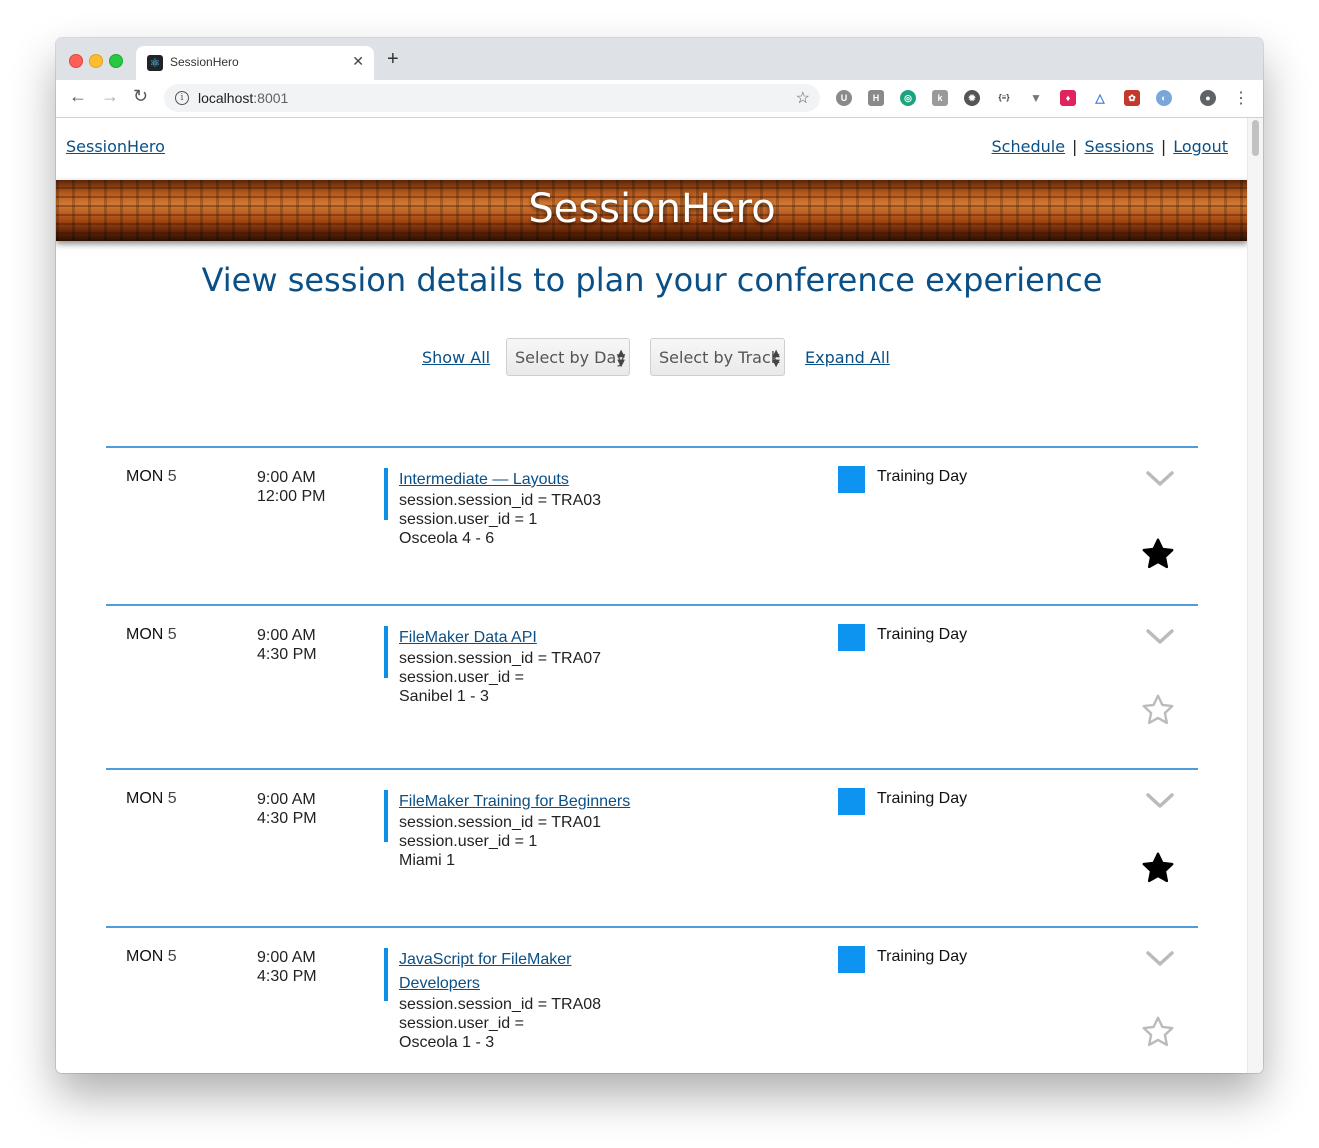 This screenshot has width=1319, height=1148. I want to click on scroll-thumb, so click(1255, 138).